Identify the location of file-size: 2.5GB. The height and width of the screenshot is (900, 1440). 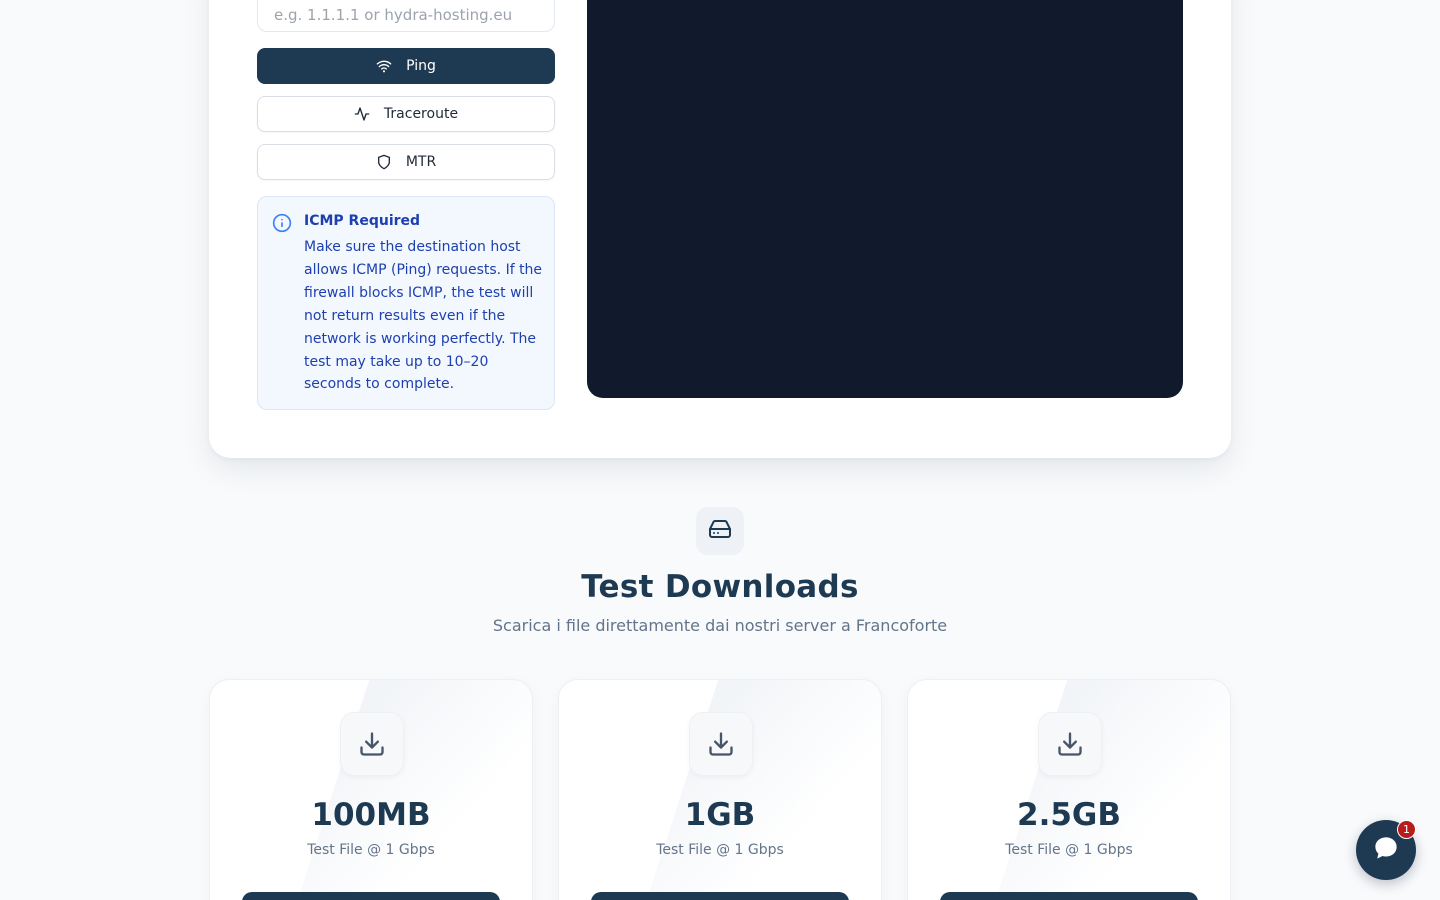
(1069, 815).